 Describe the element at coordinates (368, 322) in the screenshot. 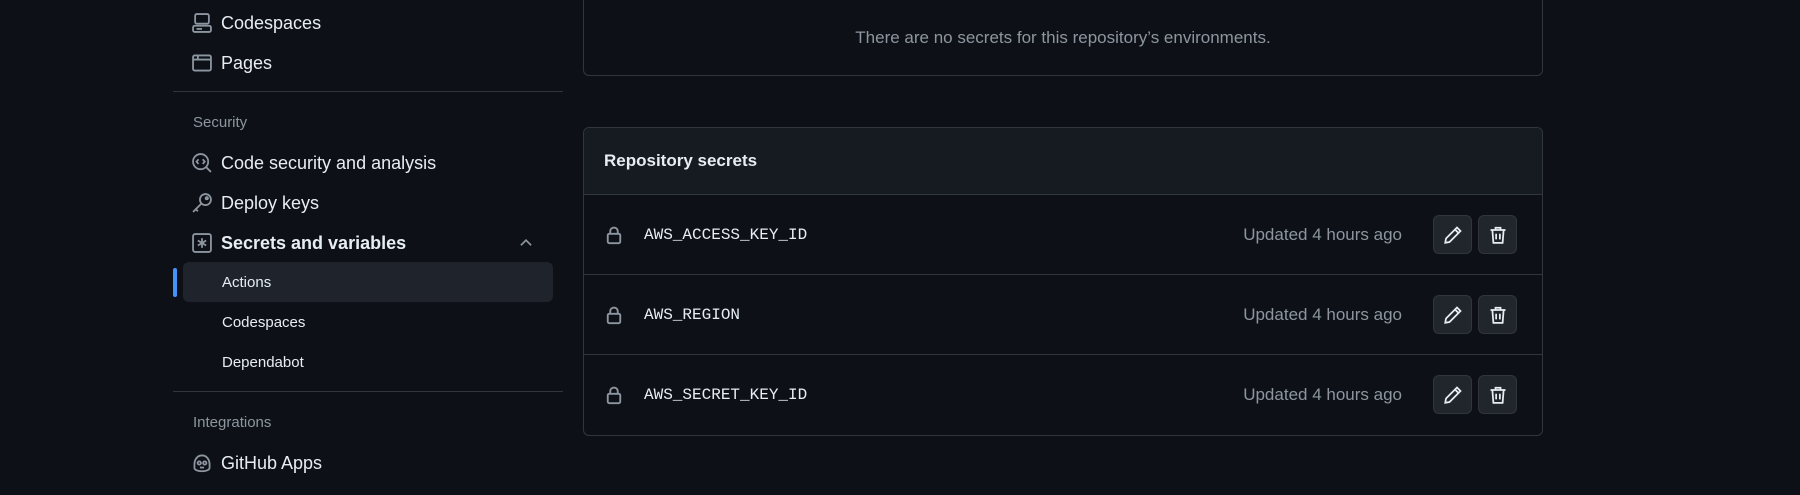

I see `sidebar-subitem-codespaces: Codespaces` at that location.